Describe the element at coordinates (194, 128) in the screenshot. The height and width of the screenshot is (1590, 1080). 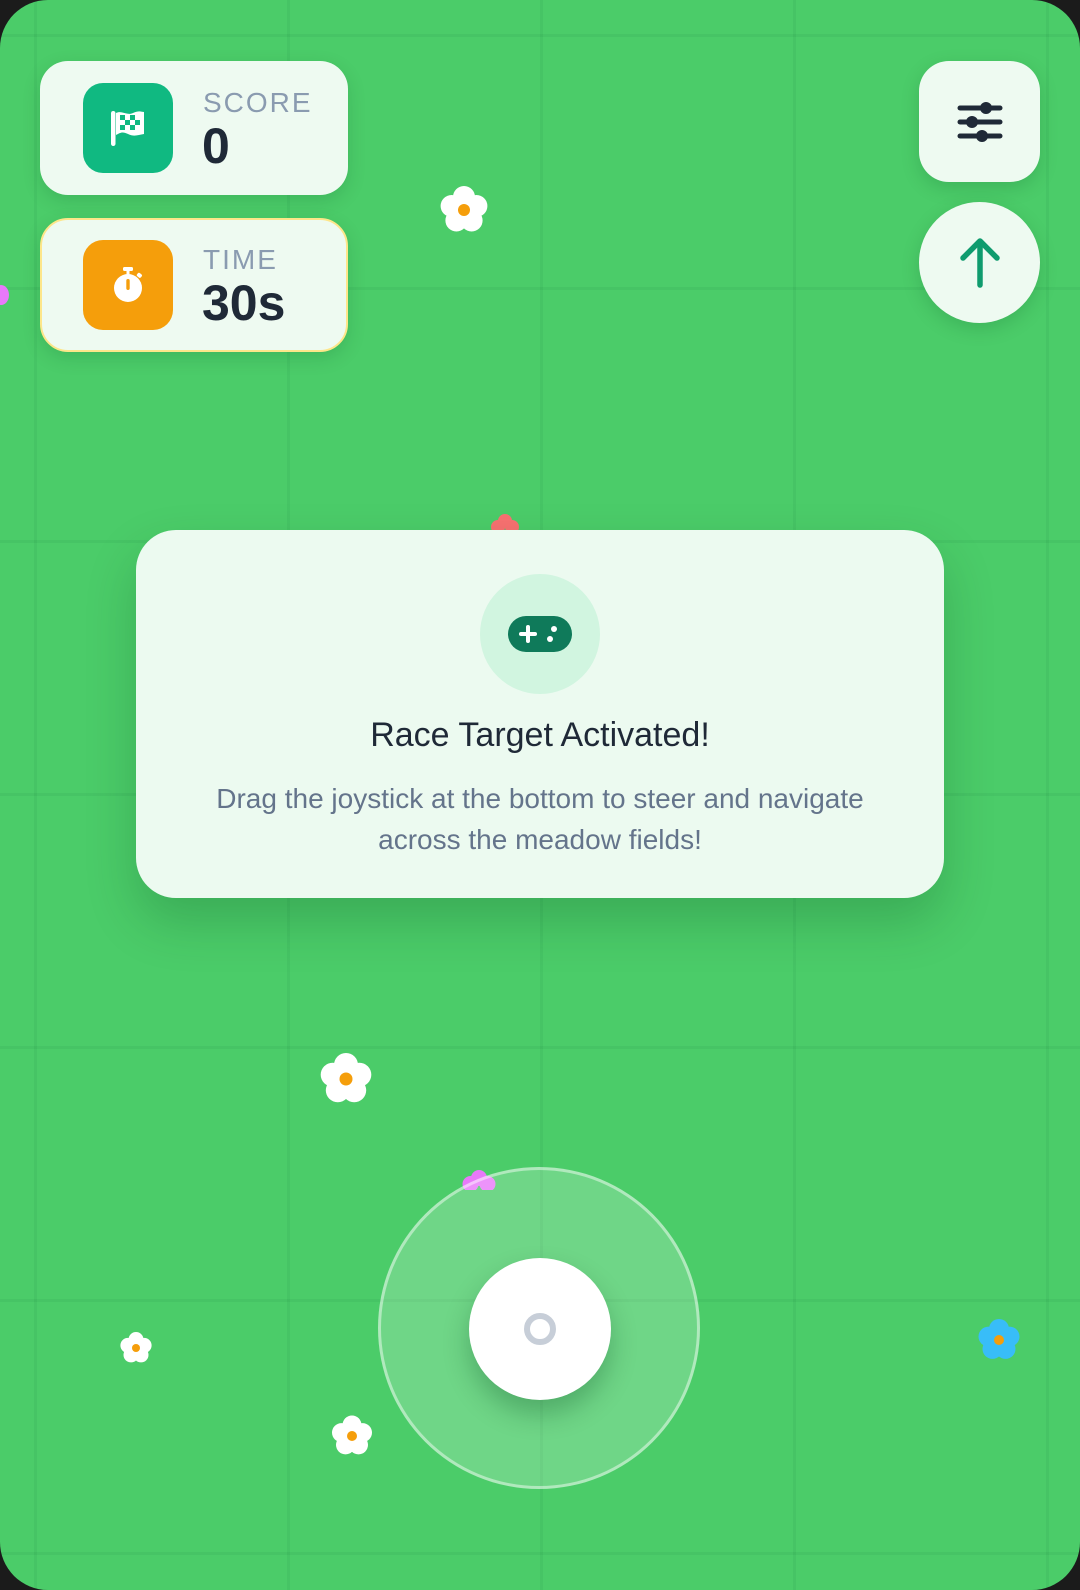
I see `score-card: SCORE 0` at that location.